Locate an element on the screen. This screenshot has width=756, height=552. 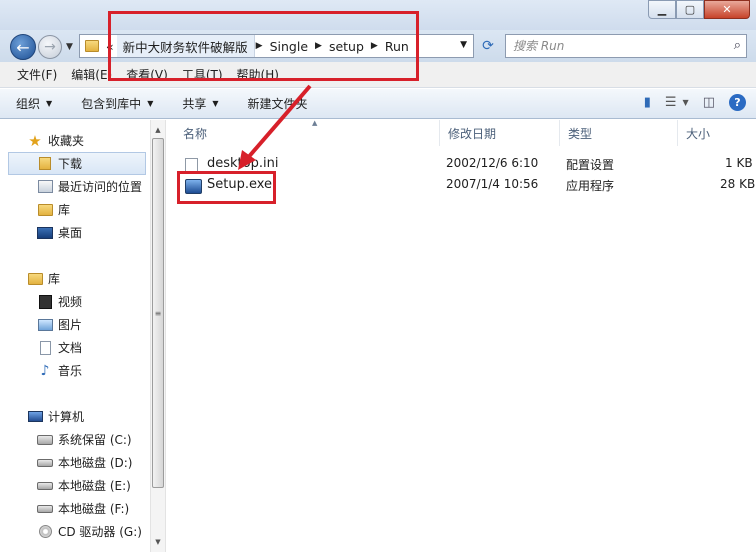
settings-file-icon is located at coordinates (191, 166).